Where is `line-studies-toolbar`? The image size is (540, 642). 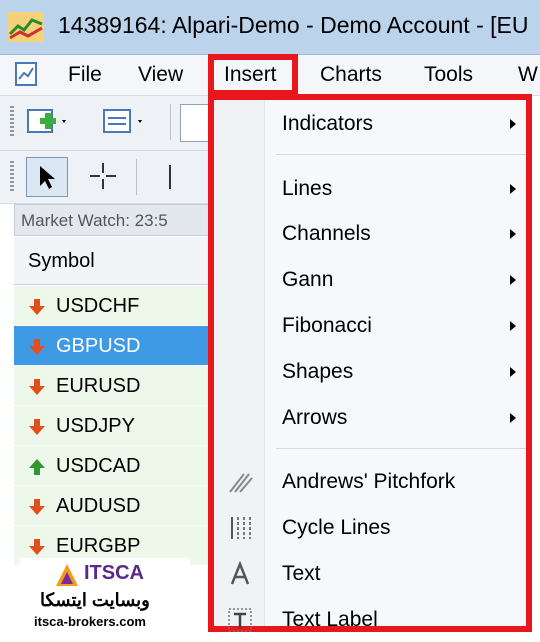
line-studies-toolbar is located at coordinates (107, 177).